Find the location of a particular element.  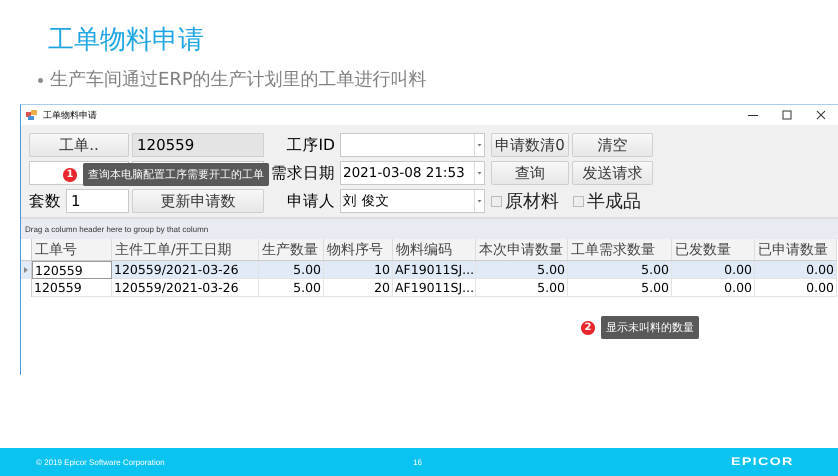

update-button: 更新申请数 is located at coordinates (198, 201).